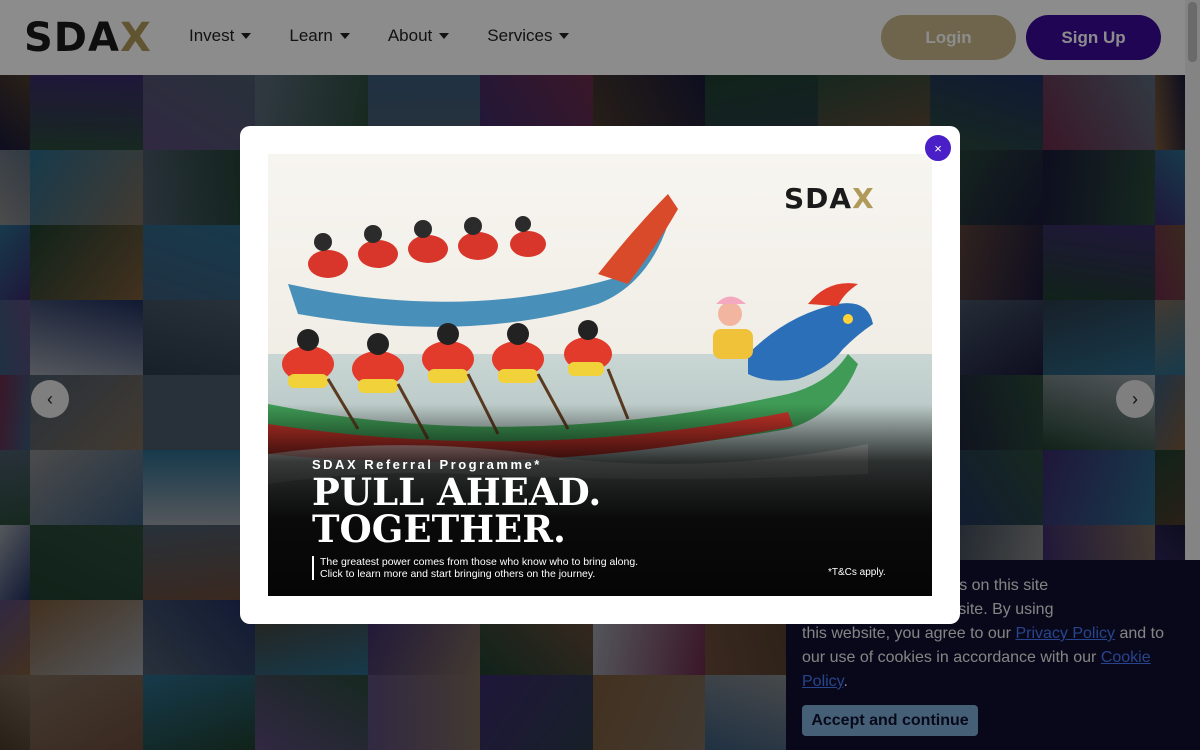 Image resolution: width=1200 pixels, height=750 pixels. I want to click on banner-logo-text: SDA, so click(818, 198).